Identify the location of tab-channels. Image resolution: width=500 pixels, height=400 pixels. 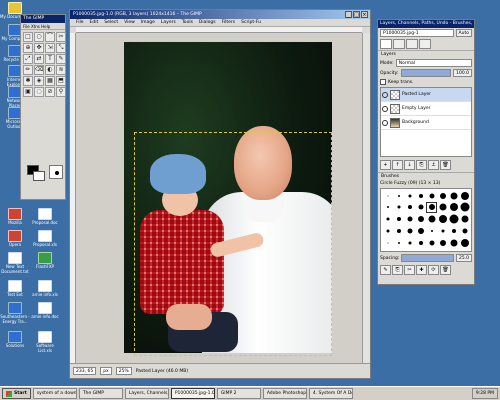
(399, 44).